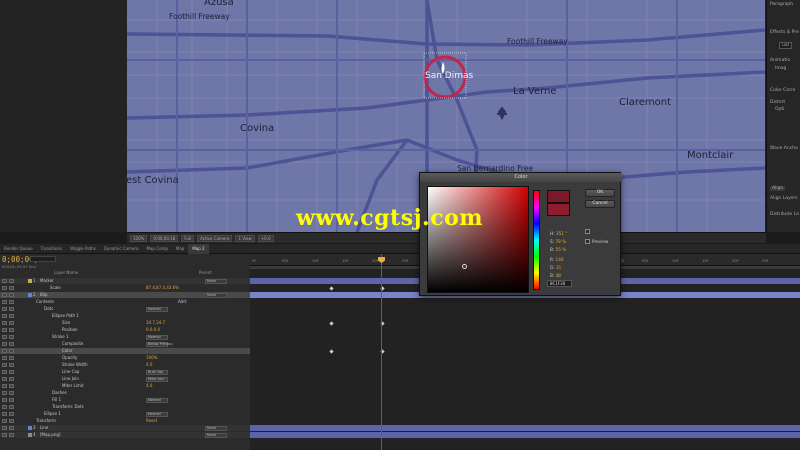  Describe the element at coordinates (125, 421) in the screenshot. I see `property-row: Transform Reset` at that location.